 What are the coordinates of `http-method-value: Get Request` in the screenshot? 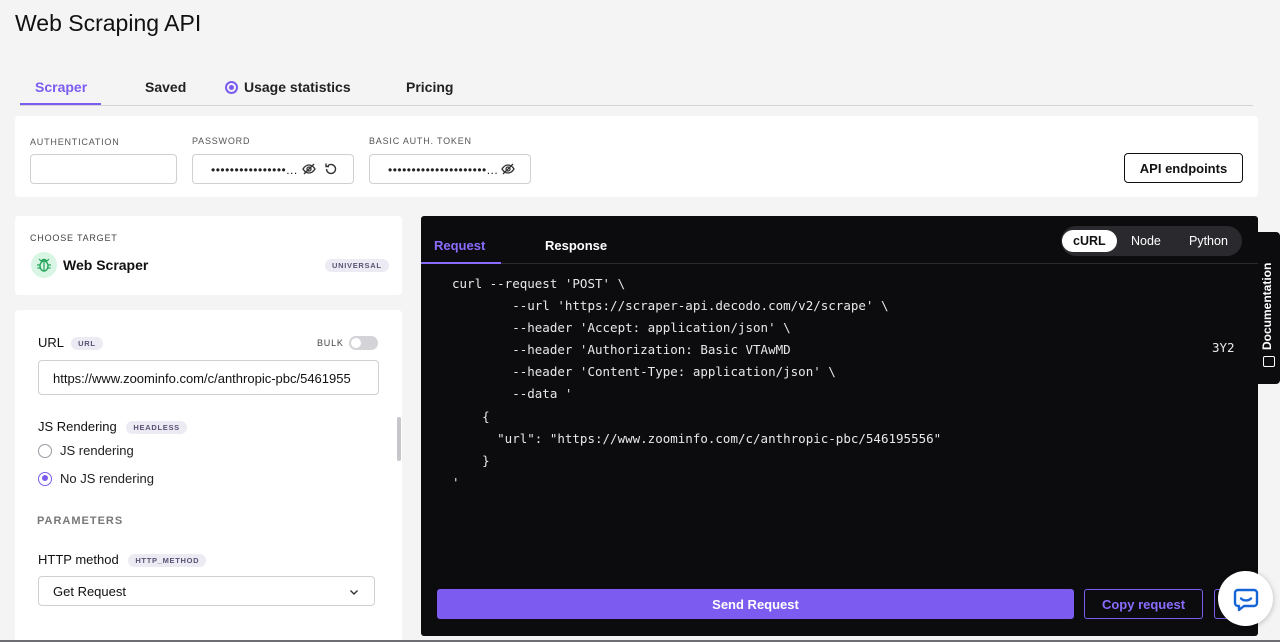 It's located at (89, 591).